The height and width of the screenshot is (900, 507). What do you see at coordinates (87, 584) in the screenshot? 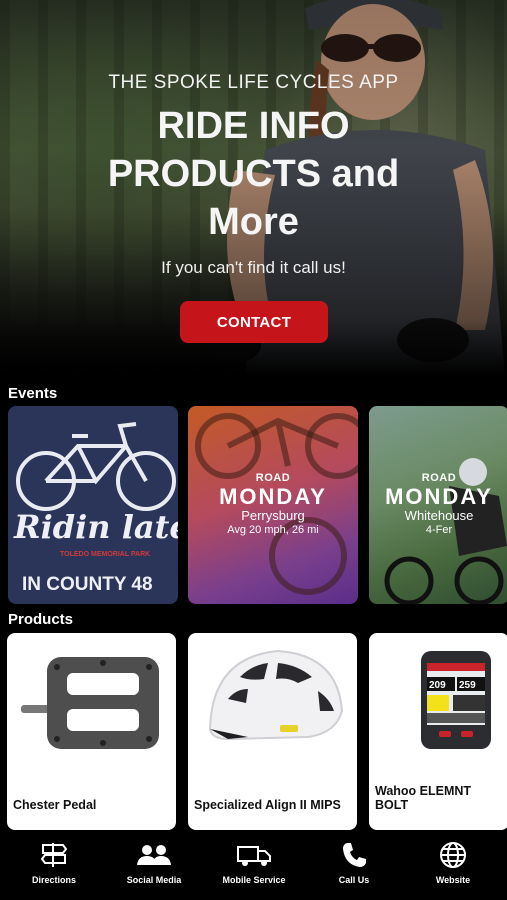
I see `event1-line3: IN COUNTY 48` at bounding box center [87, 584].